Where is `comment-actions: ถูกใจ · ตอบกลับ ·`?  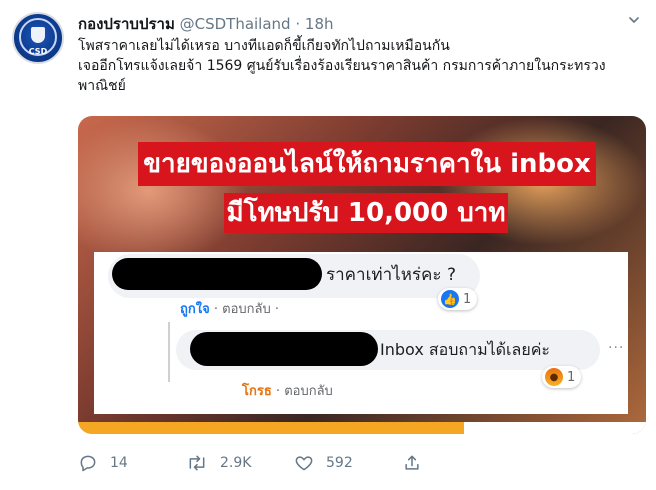
comment-actions: ถูกใจ · ตอบกลับ · is located at coordinates (229, 308).